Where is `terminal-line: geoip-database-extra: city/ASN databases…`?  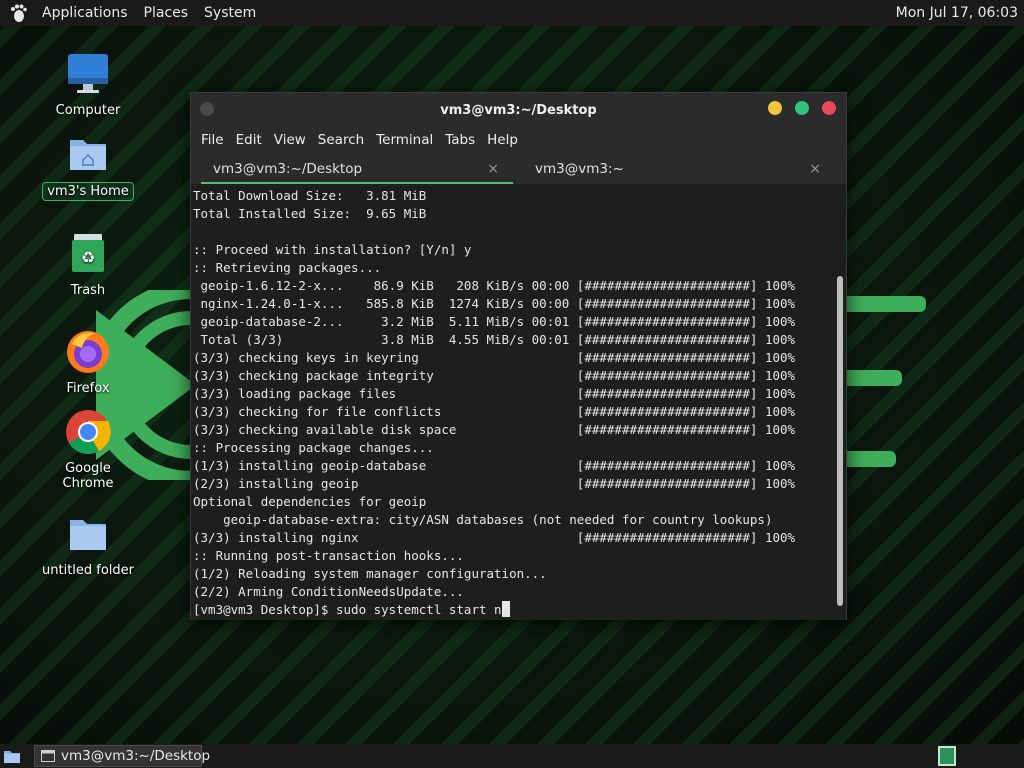 terminal-line: geoip-database-extra: city/ASN databases… is located at coordinates (483, 519).